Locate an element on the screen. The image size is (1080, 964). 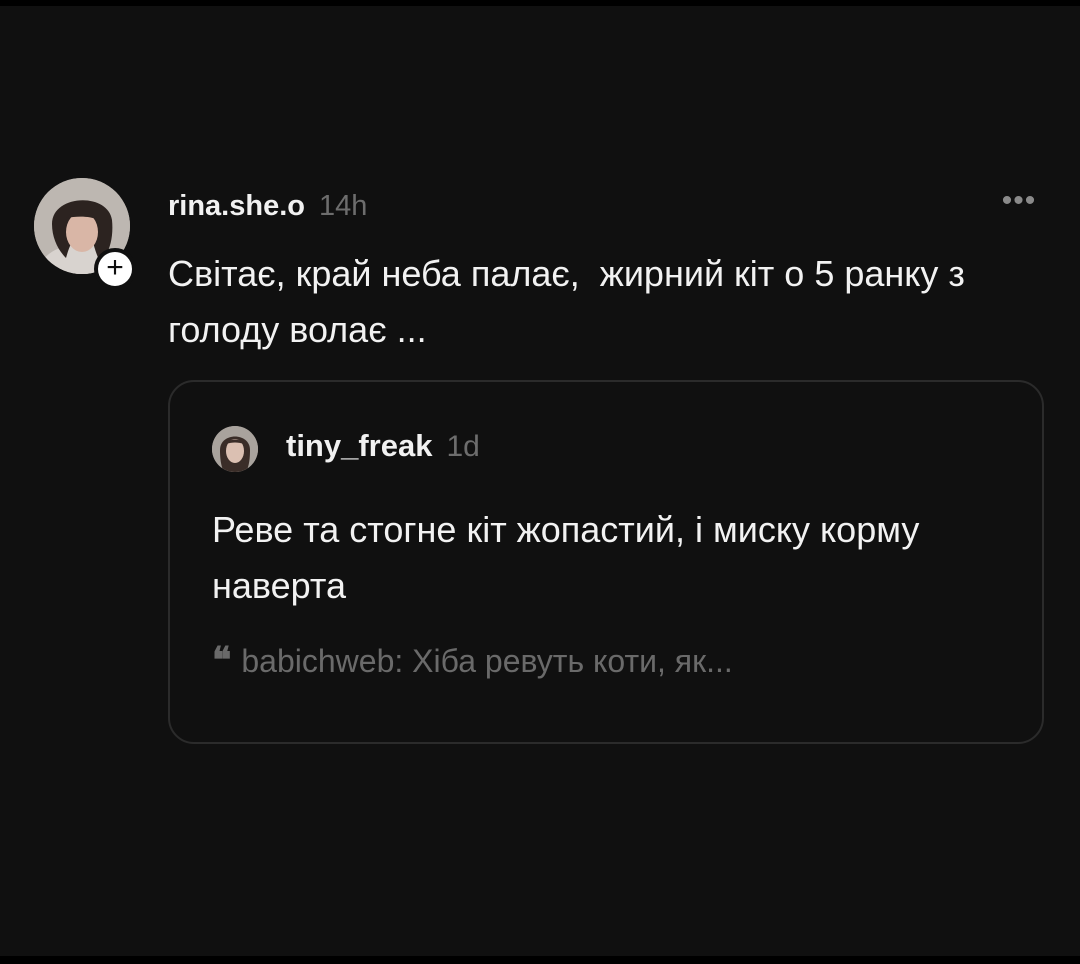
quoted-author-username: tiny_freak is located at coordinates (359, 446).